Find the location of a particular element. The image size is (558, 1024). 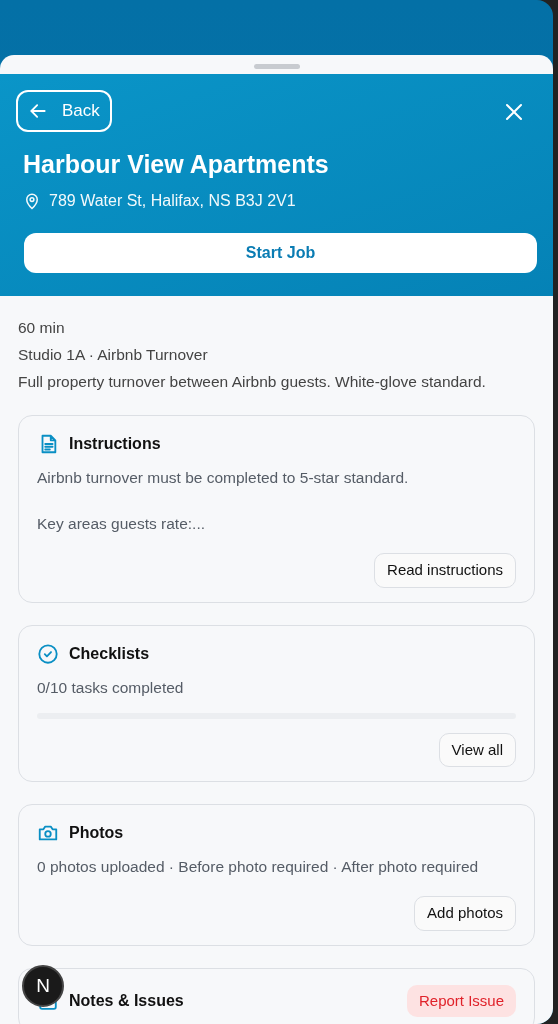

section-action-button: Add photos is located at coordinates (465, 913).